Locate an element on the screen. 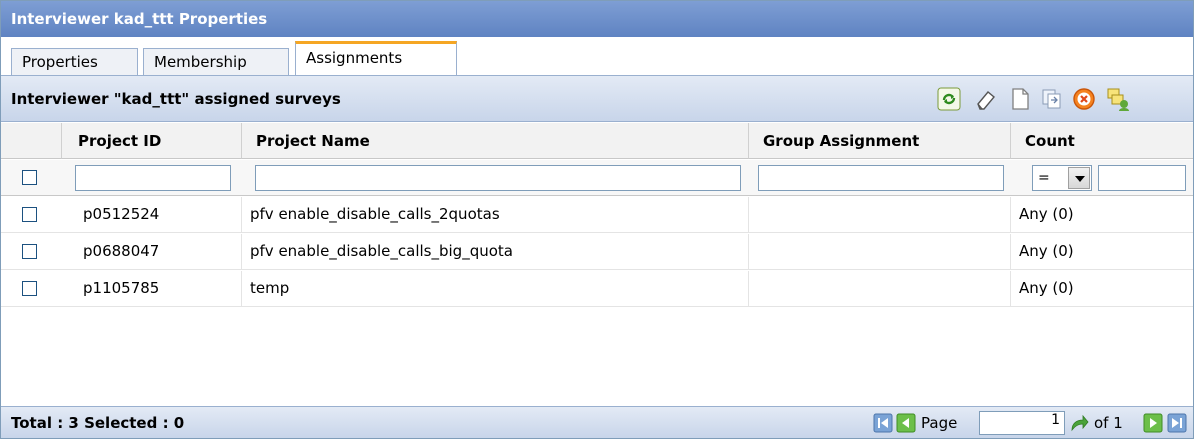 This screenshot has width=1194, height=439. table-row: p1105785 temp Any (0) is located at coordinates (597, 289).